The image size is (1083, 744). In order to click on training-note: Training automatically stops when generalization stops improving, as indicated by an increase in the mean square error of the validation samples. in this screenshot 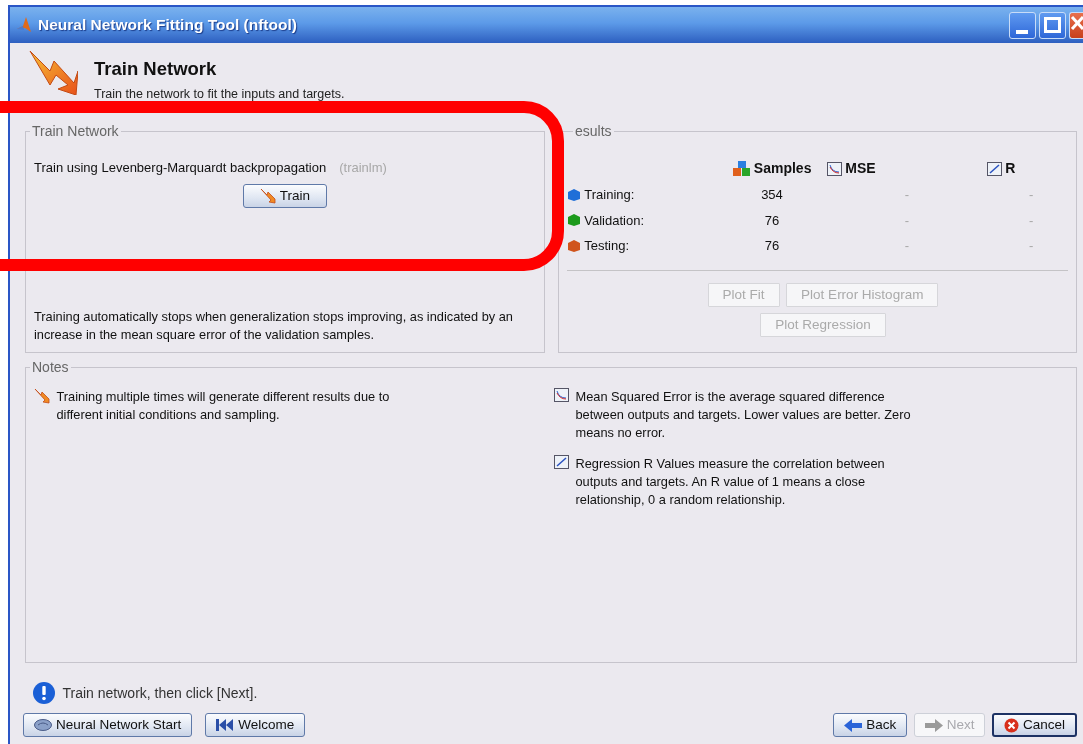, I will do `click(274, 326)`.